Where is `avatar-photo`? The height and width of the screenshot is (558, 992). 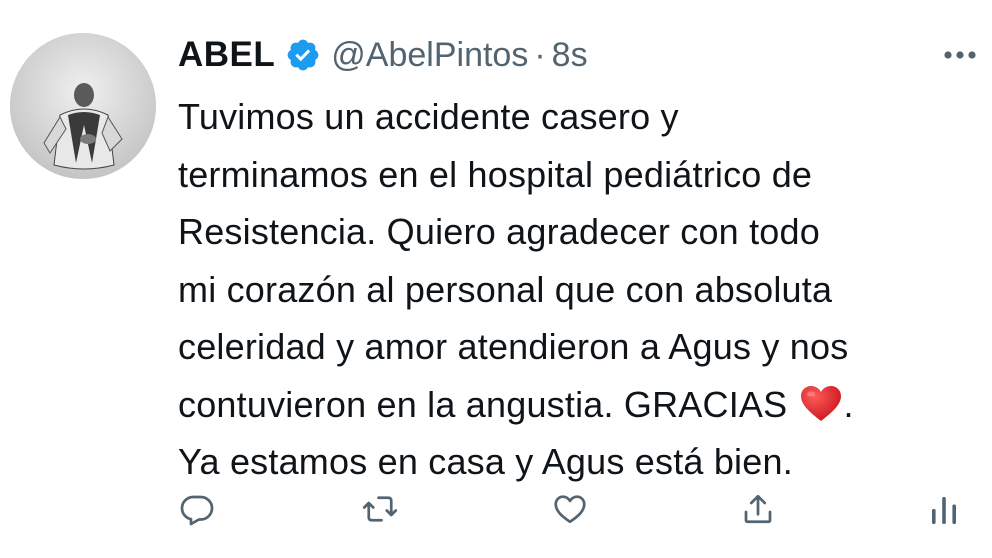 avatar-photo is located at coordinates (83, 106).